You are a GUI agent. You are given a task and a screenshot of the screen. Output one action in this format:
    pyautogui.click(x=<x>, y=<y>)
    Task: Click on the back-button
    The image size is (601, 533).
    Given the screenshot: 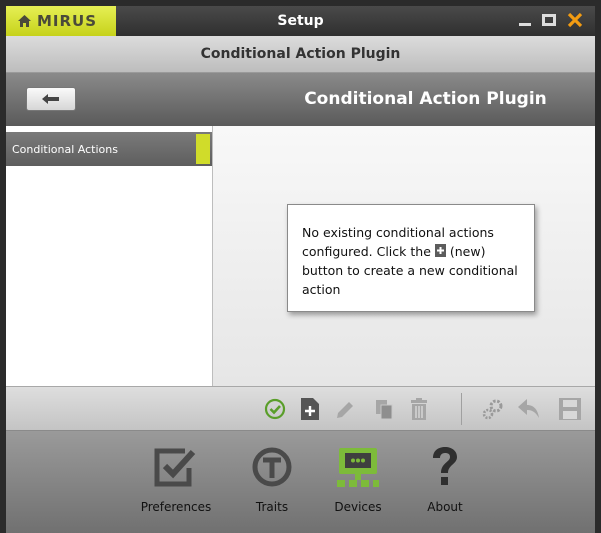 What is the action you would take?
    pyautogui.click(x=51, y=99)
    